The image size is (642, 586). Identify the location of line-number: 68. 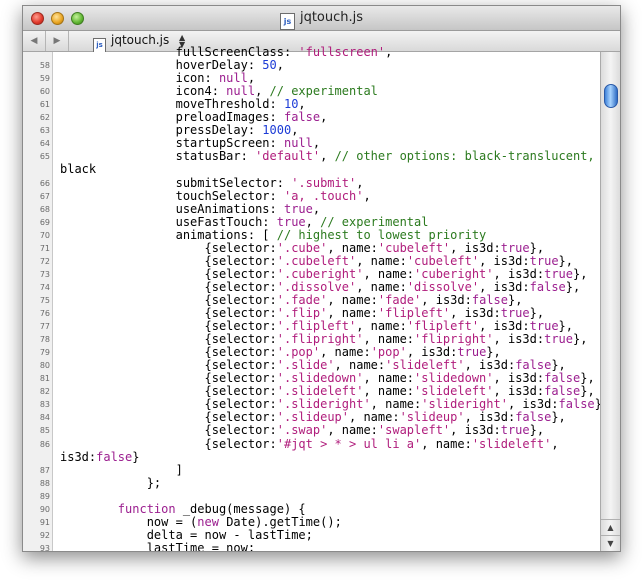
(44, 209).